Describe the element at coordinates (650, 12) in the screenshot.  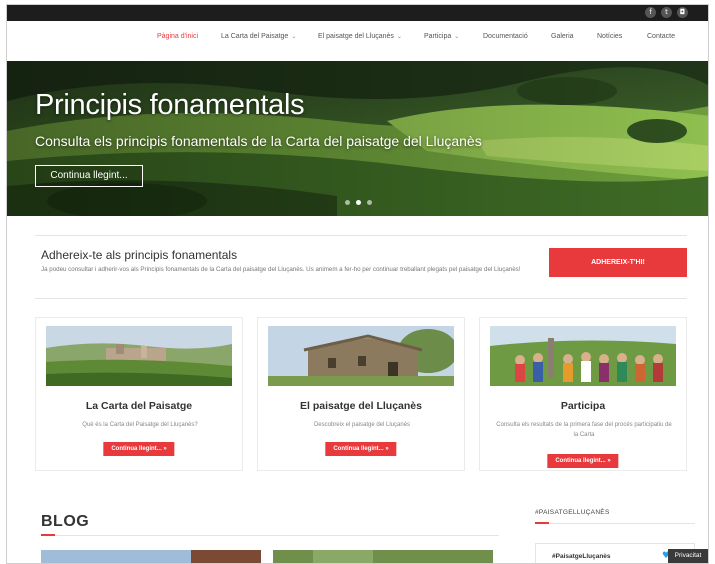
I see `facebook-icon: f` at that location.